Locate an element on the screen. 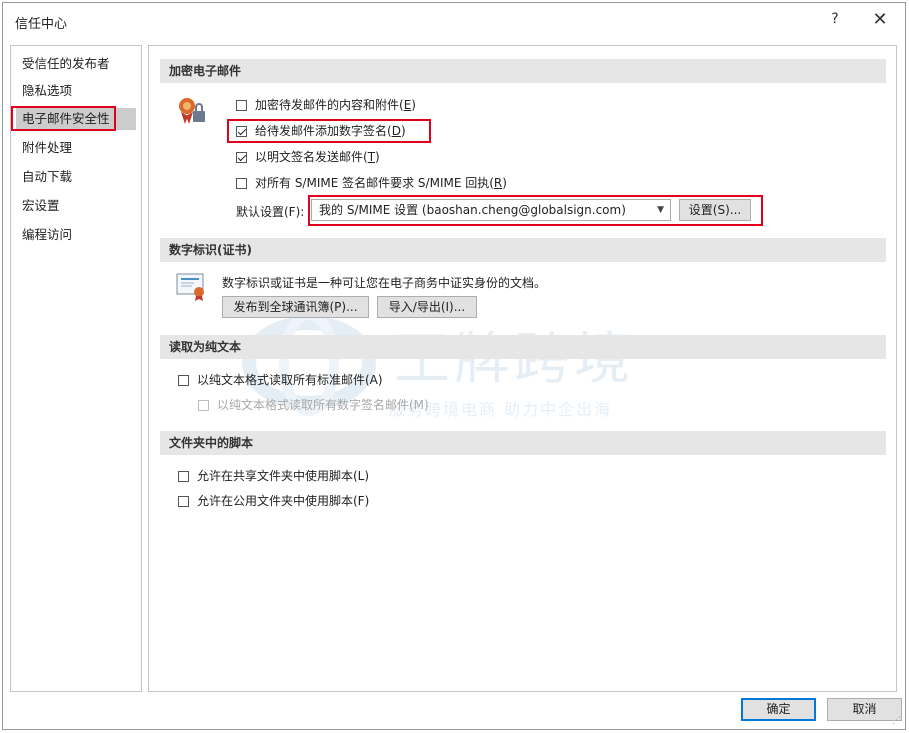 The width and height of the screenshot is (909, 733). encrypt-contents-label: 加密待发邮件的内容和附件( is located at coordinates (329, 105).